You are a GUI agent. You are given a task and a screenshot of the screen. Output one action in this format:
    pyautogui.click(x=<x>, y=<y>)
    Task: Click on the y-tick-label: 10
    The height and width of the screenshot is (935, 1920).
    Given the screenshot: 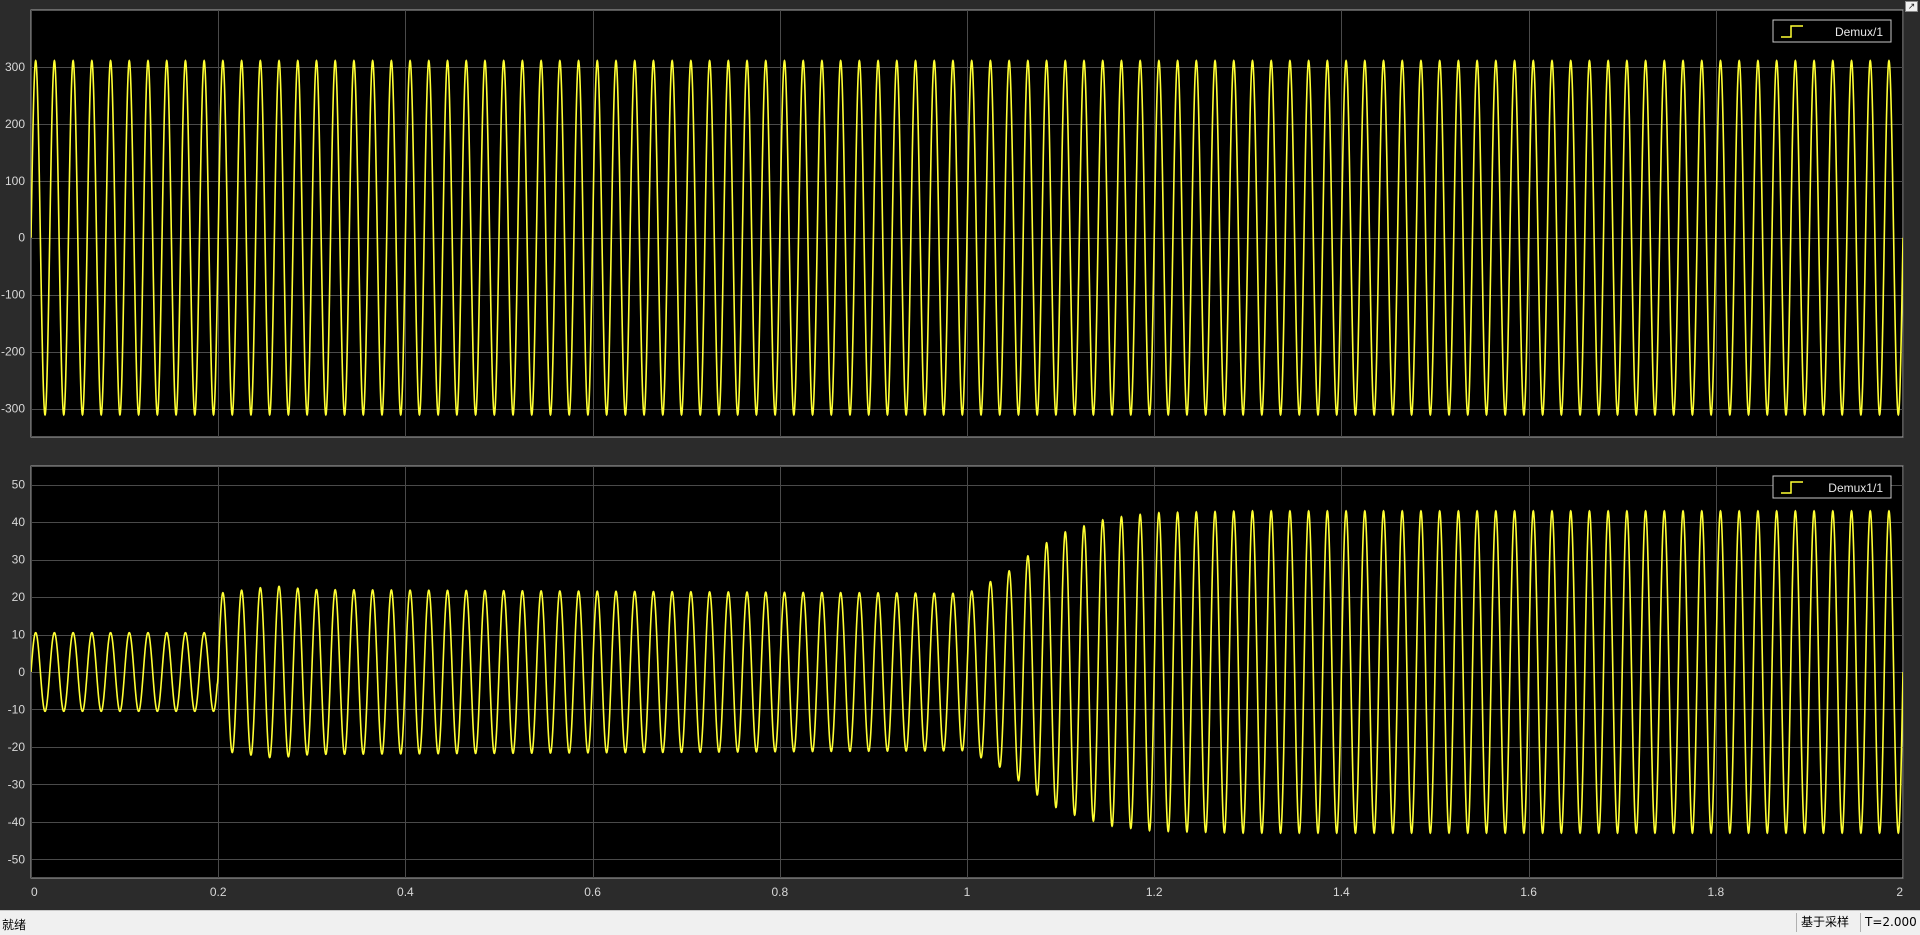 What is the action you would take?
    pyautogui.click(x=19, y=635)
    